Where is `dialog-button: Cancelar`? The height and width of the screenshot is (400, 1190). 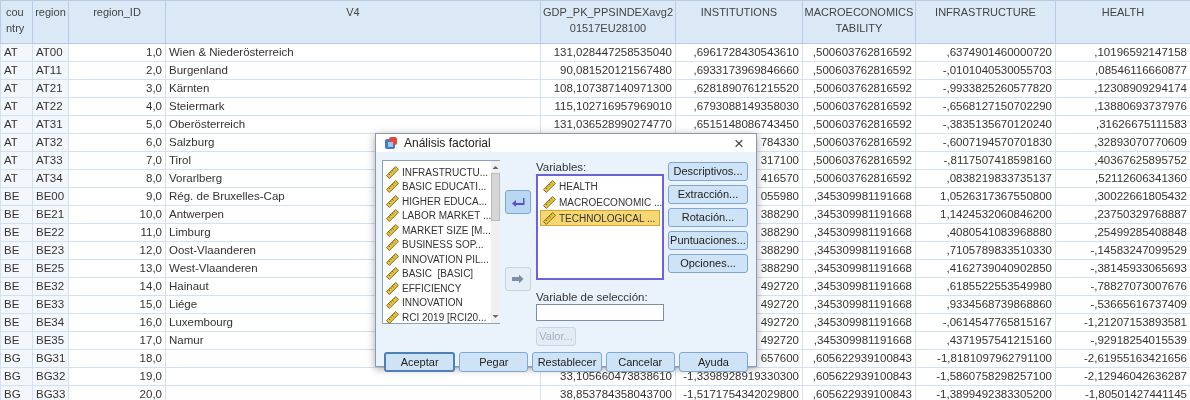
dialog-button: Cancelar is located at coordinates (640, 362).